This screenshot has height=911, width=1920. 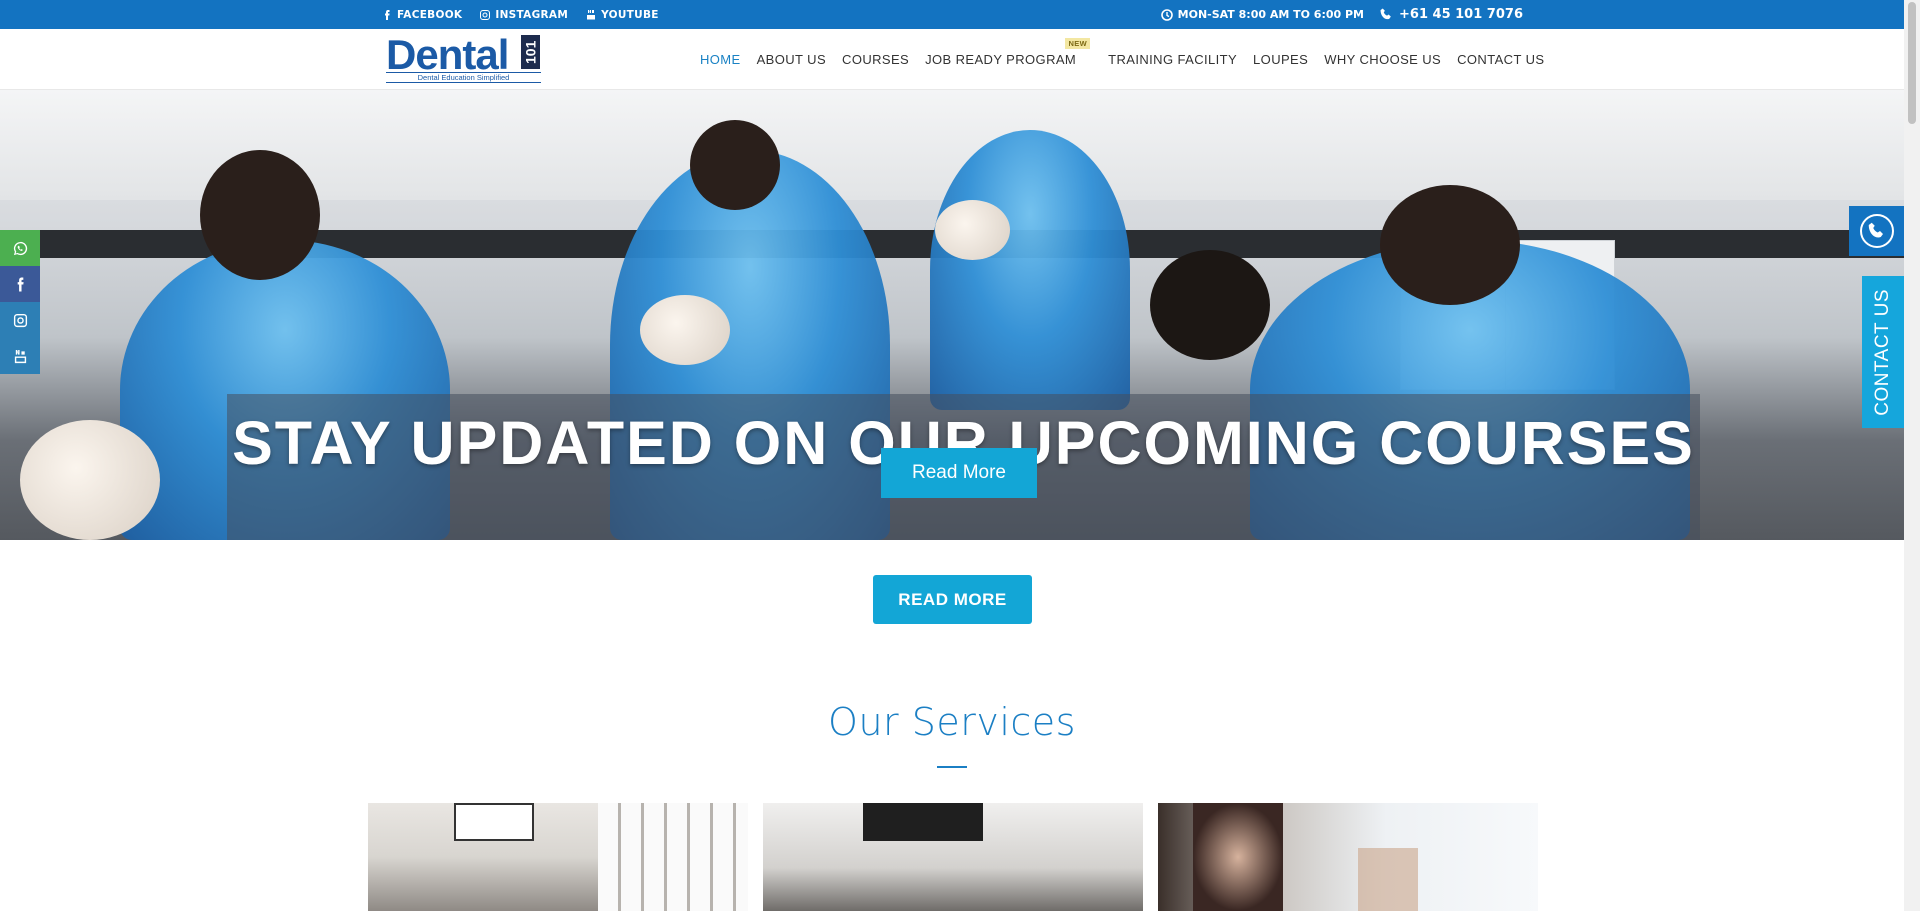 I want to click on hours-text: MON-SAT 8:00 AM TO 6:00 PM, so click(x=1271, y=14).